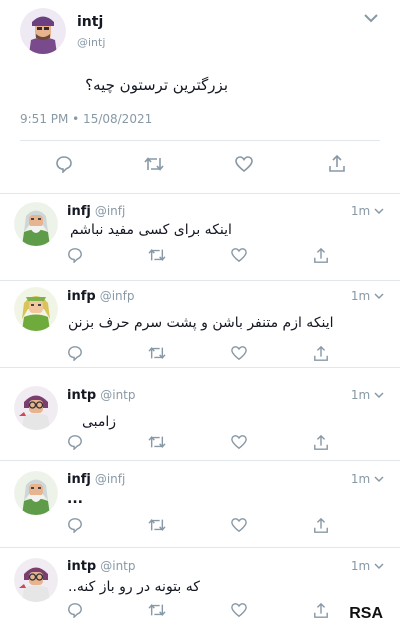 This screenshot has height=629, width=400. What do you see at coordinates (90, 22) in the screenshot?
I see `author-name: intj` at bounding box center [90, 22].